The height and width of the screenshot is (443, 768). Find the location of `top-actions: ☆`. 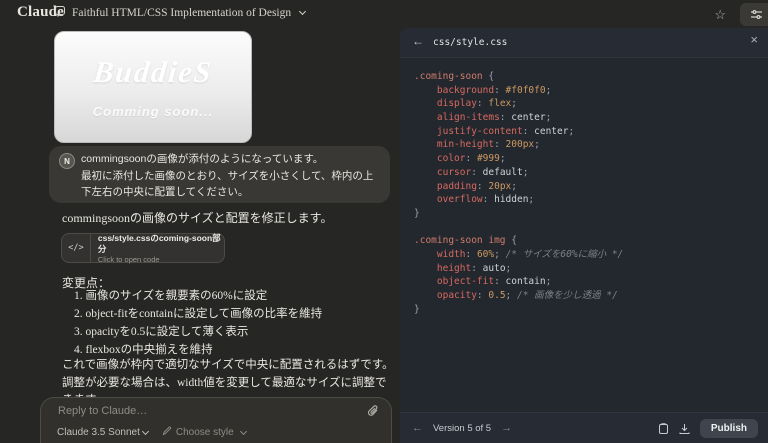

top-actions: ☆ is located at coordinates (741, 14).